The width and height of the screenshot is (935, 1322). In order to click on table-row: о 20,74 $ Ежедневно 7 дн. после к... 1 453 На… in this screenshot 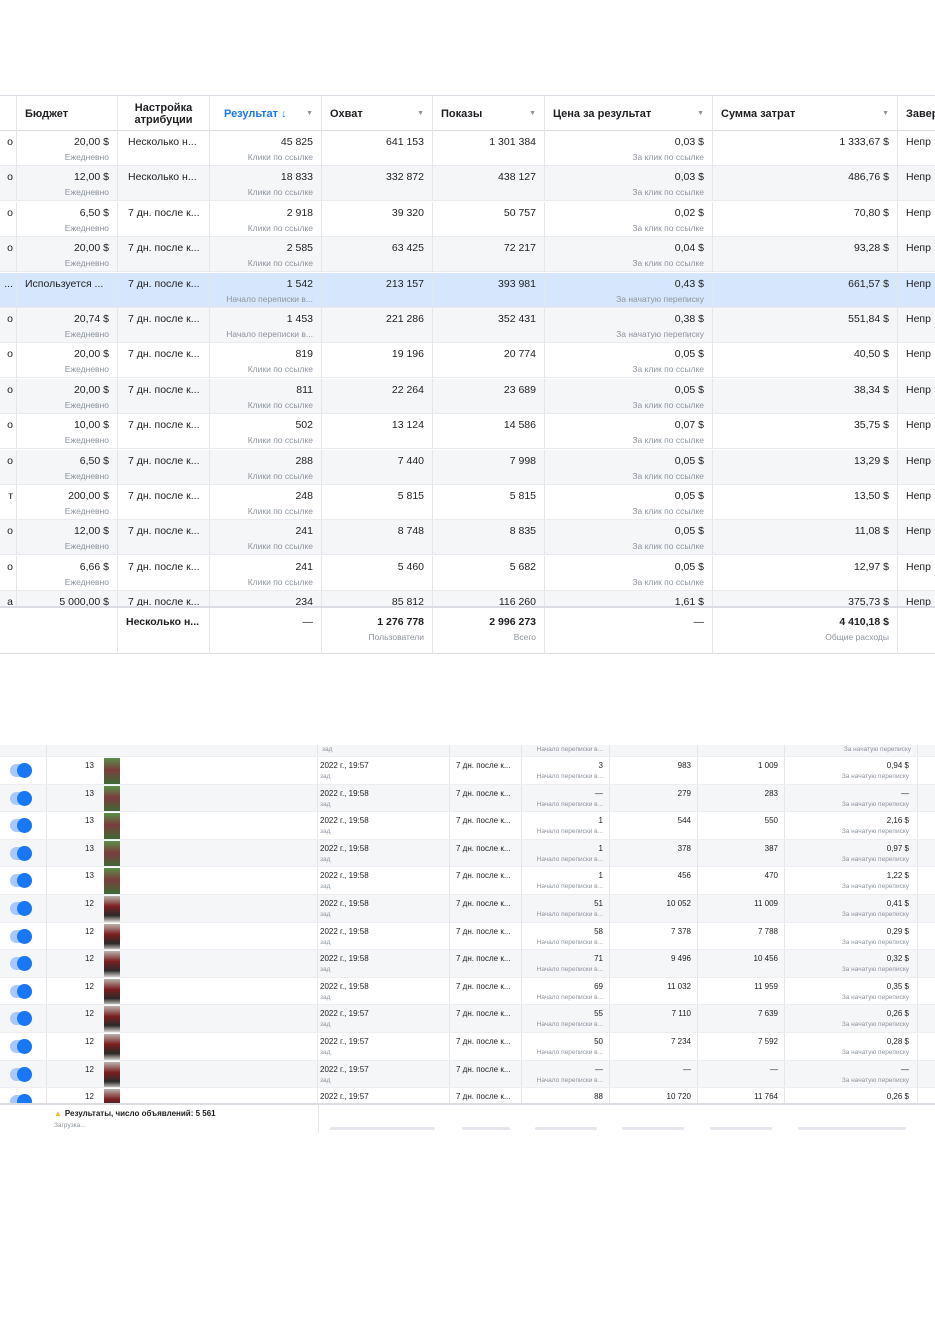, I will do `click(467, 325)`.